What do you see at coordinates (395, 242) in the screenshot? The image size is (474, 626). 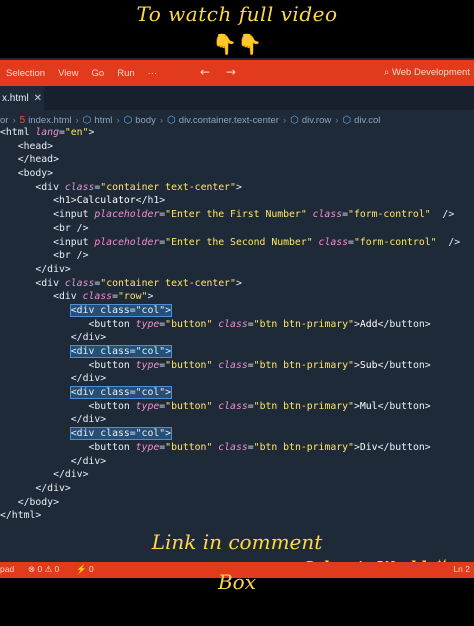 I see `code-token: "form-control"` at bounding box center [395, 242].